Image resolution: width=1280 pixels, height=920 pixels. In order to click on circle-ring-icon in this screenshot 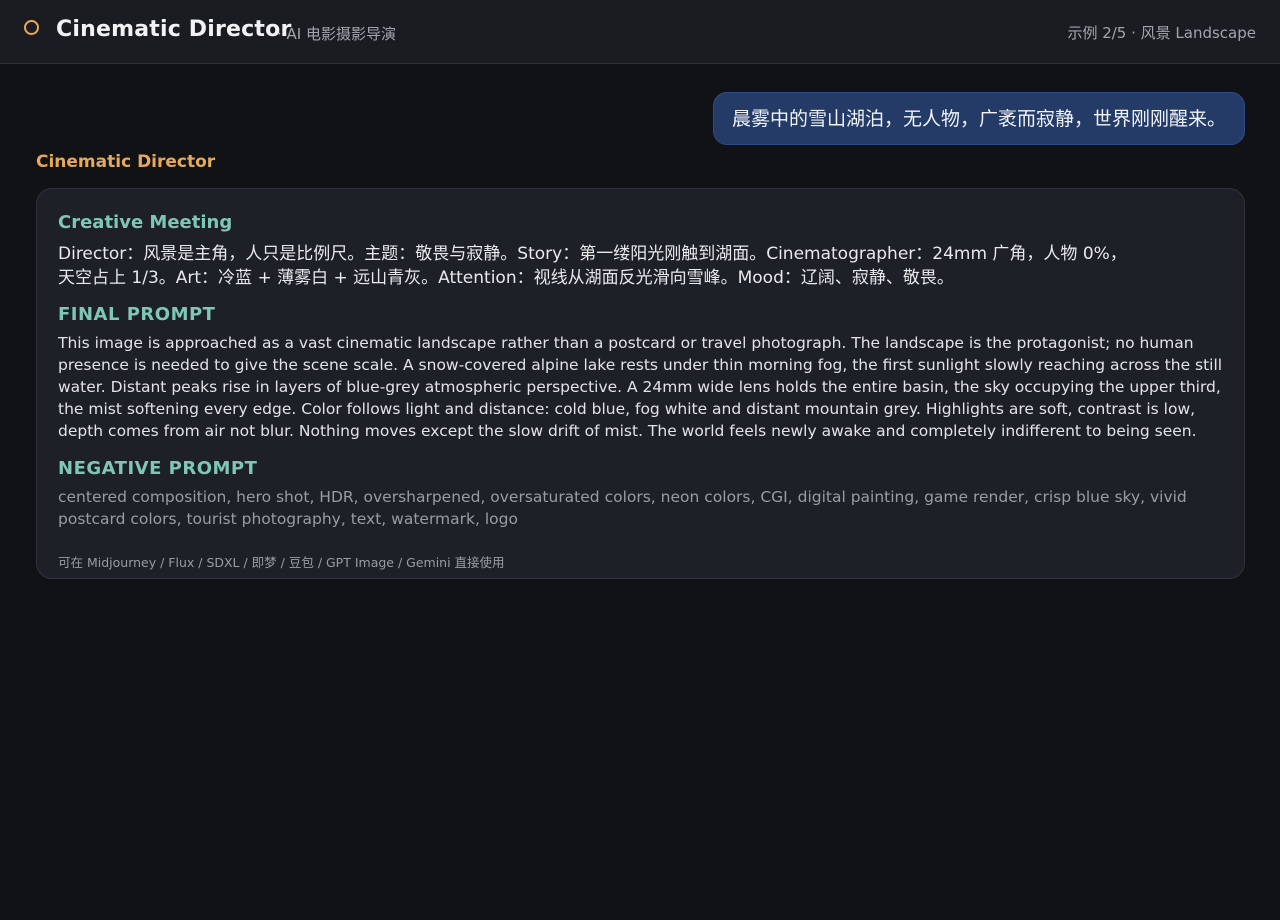, I will do `click(31, 27)`.